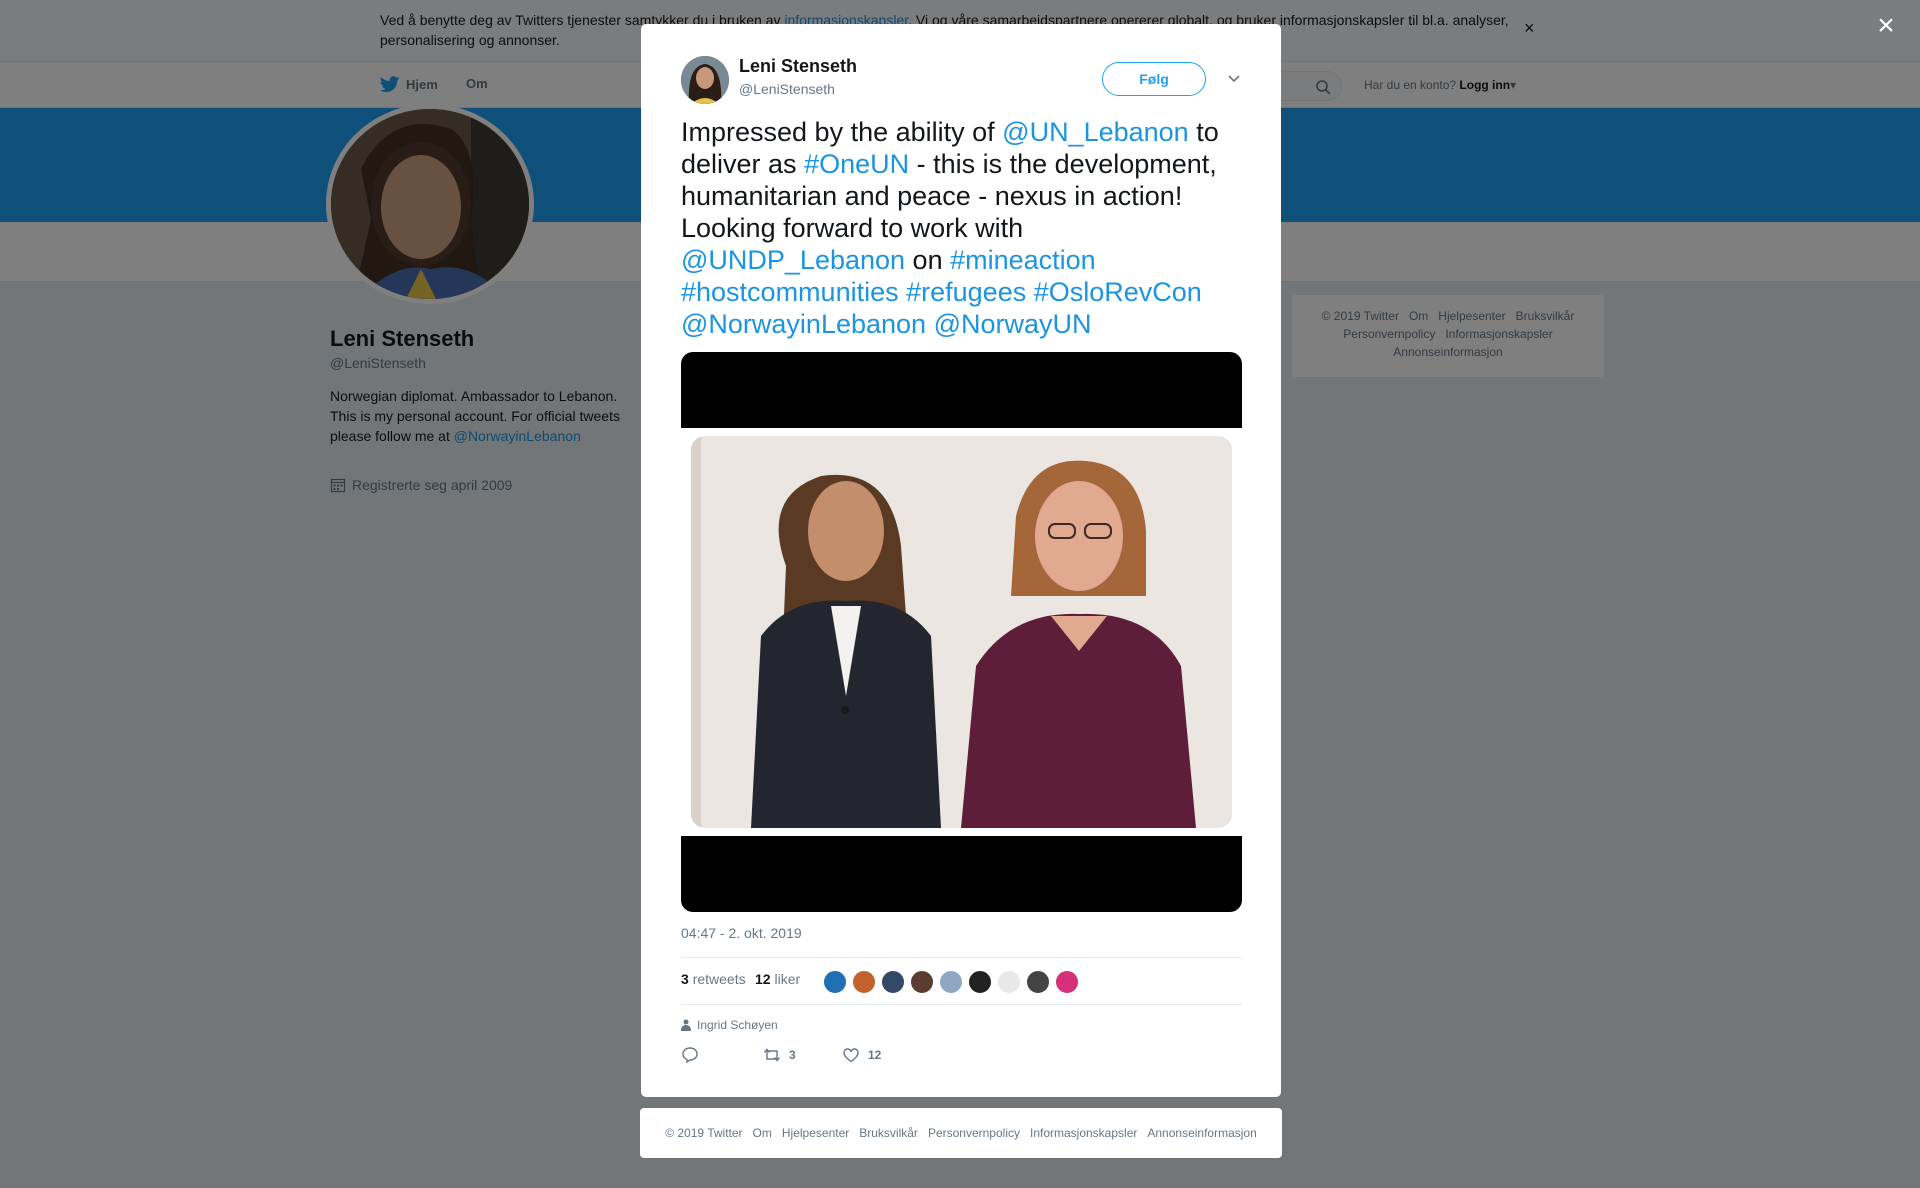 This screenshot has height=1188, width=1920. What do you see at coordinates (705, 80) in the screenshot?
I see `author-avatar` at bounding box center [705, 80].